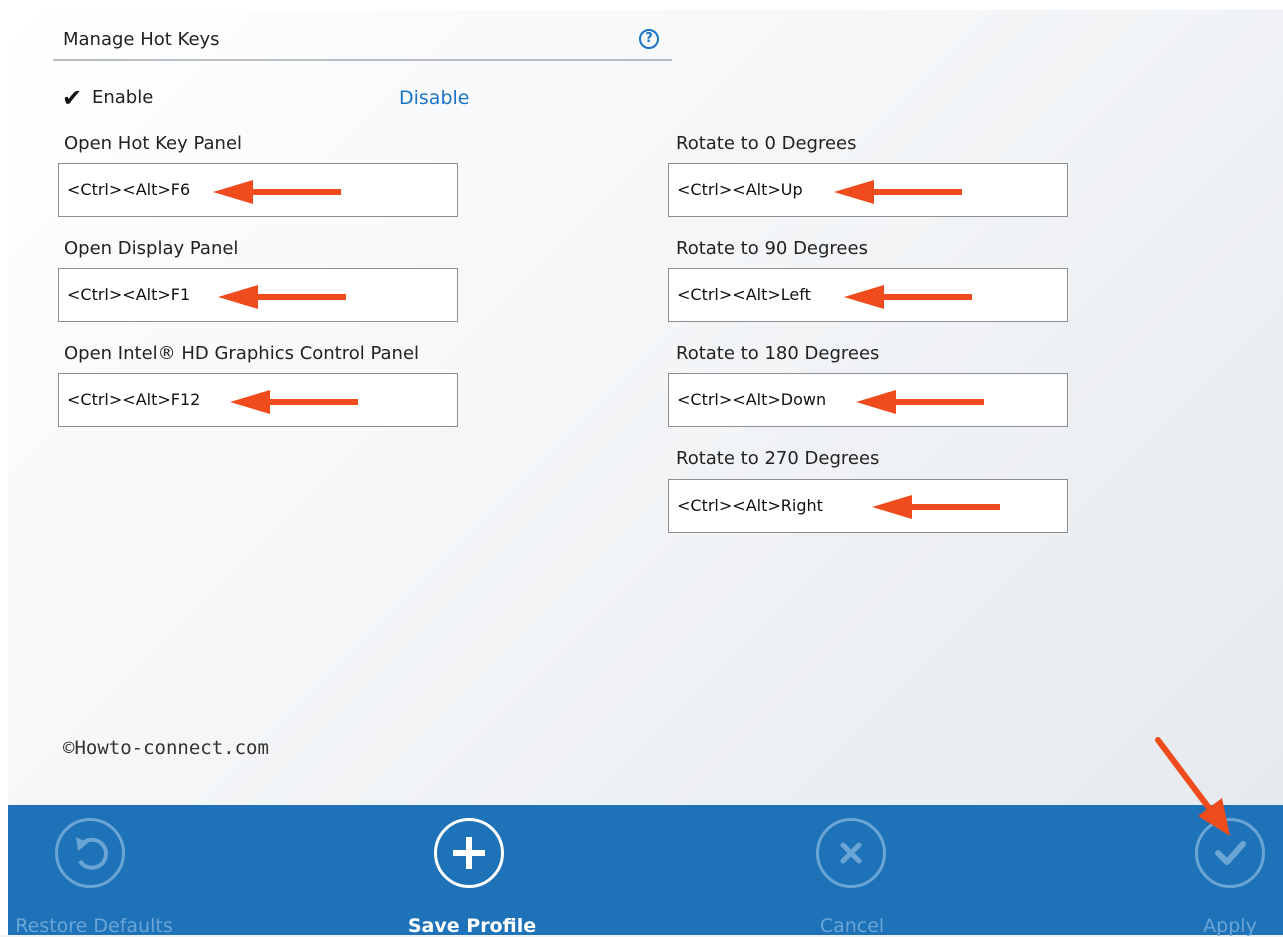  What do you see at coordinates (166, 748) in the screenshot?
I see `watermark: ©Howto-connect.com` at bounding box center [166, 748].